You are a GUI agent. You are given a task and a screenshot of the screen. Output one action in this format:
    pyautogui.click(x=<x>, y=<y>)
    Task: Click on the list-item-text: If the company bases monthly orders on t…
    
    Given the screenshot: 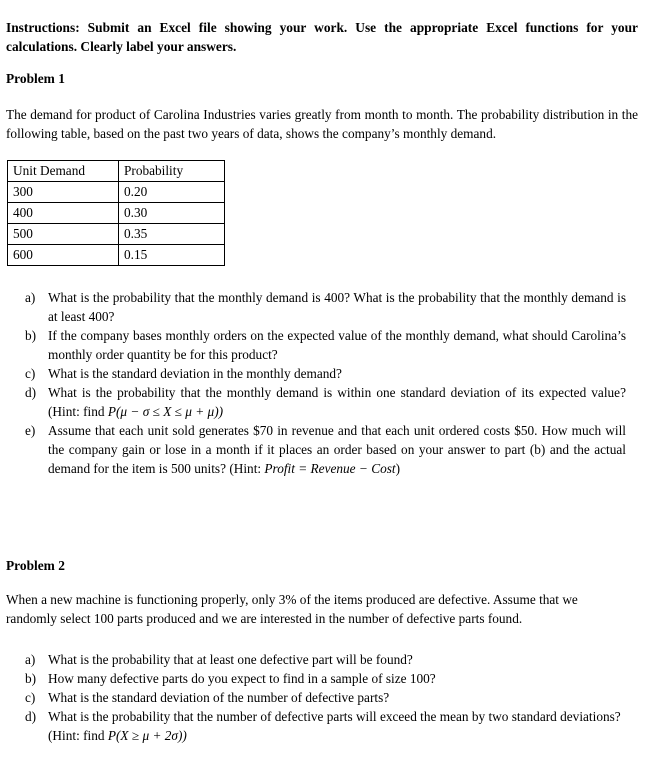 What is the action you would take?
    pyautogui.click(x=337, y=345)
    